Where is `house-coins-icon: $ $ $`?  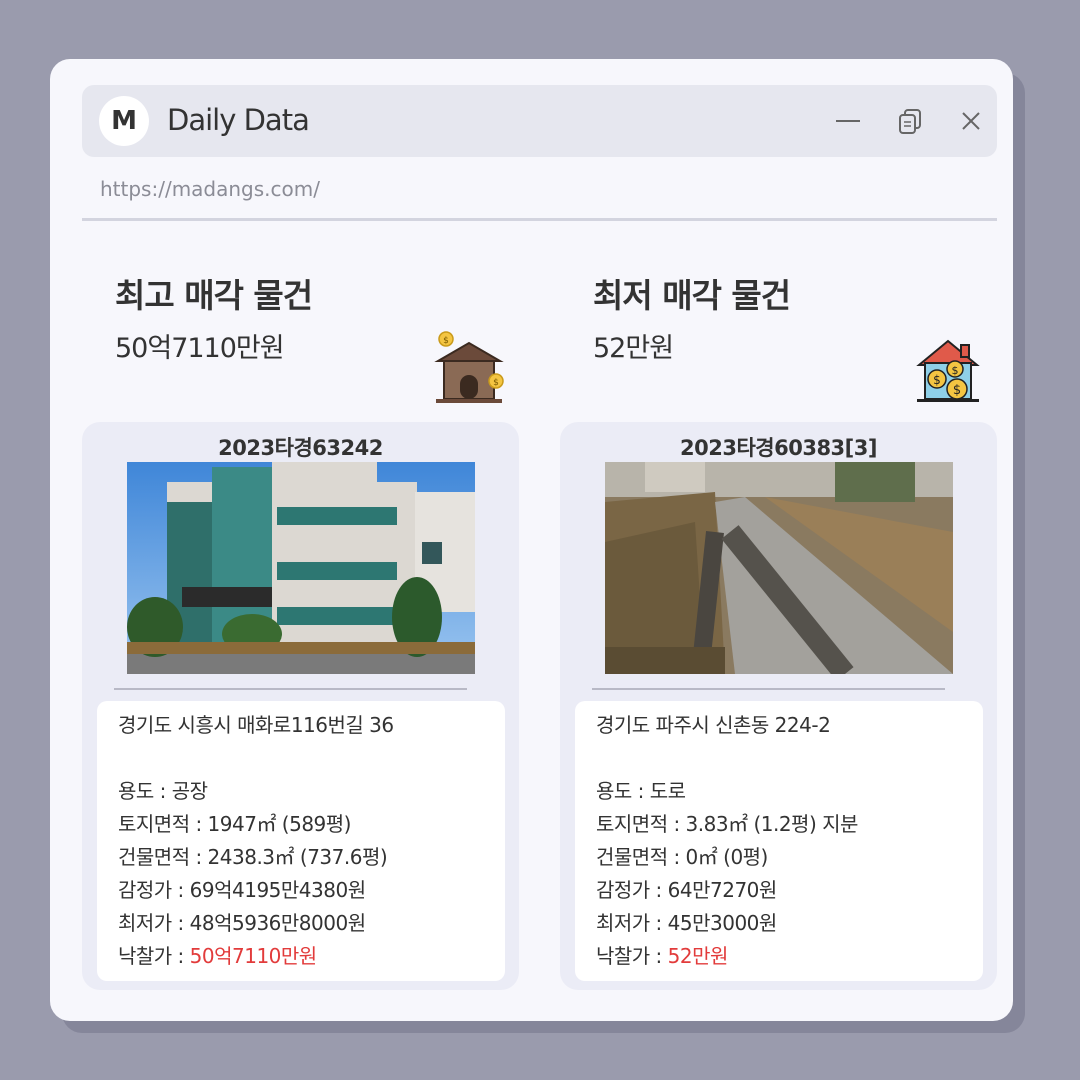
house-coins-icon: $ $ $ is located at coordinates (948, 370).